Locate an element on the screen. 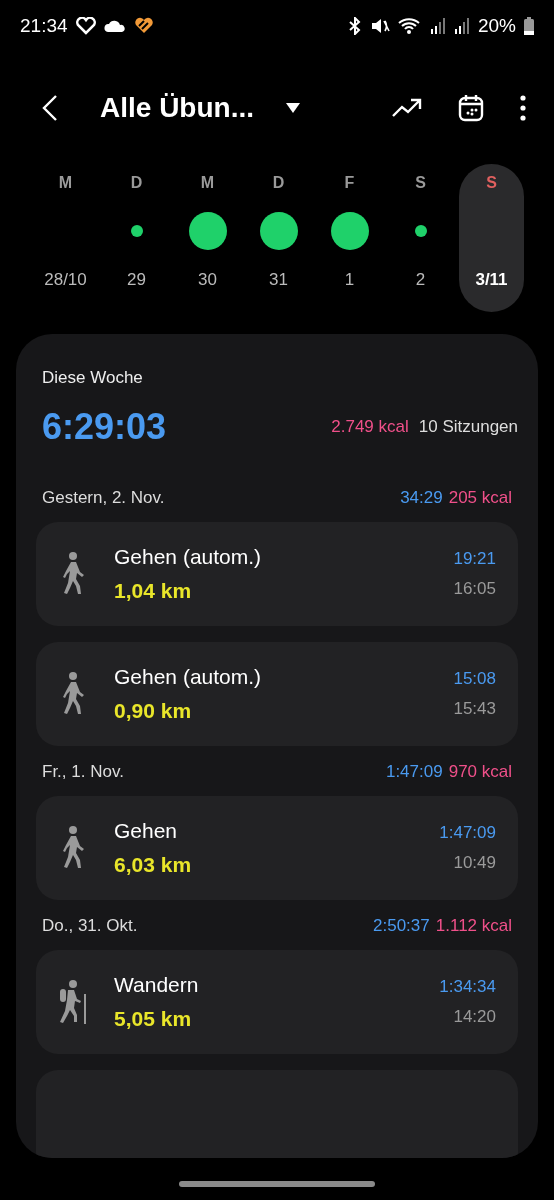 This screenshot has height=1200, width=554. cloud-icon is located at coordinates (114, 26).